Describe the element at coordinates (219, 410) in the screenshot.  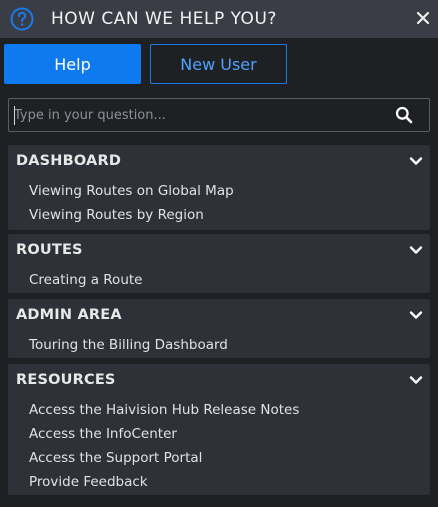
I see `help-link: Access the Haivision Hub Release Notes` at that location.